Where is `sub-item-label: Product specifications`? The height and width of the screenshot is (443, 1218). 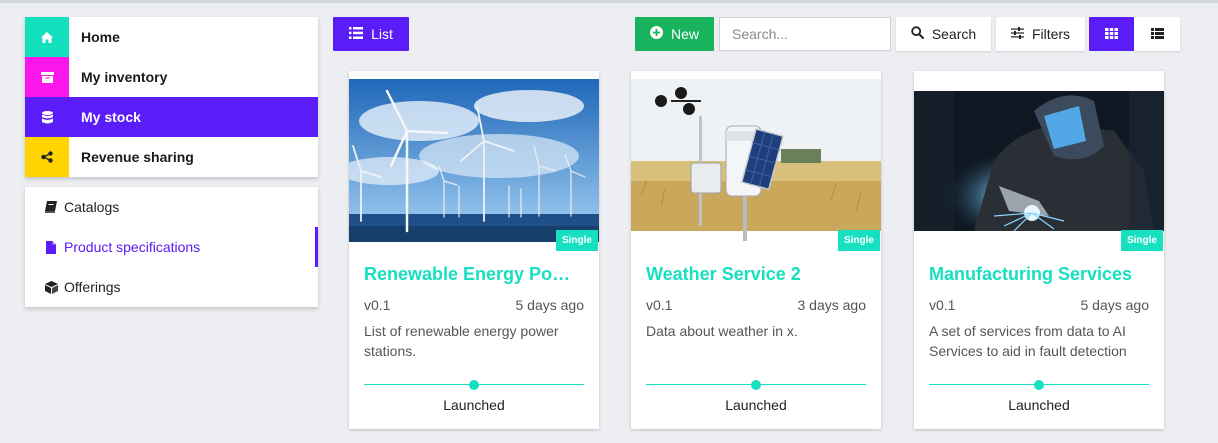 sub-item-label: Product specifications is located at coordinates (132, 247).